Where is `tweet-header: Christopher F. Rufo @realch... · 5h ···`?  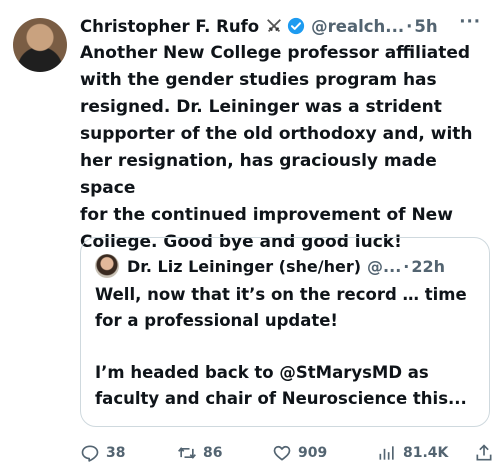
tweet-header: Christopher F. Rufo @realch... · 5h ··· is located at coordinates (284, 25).